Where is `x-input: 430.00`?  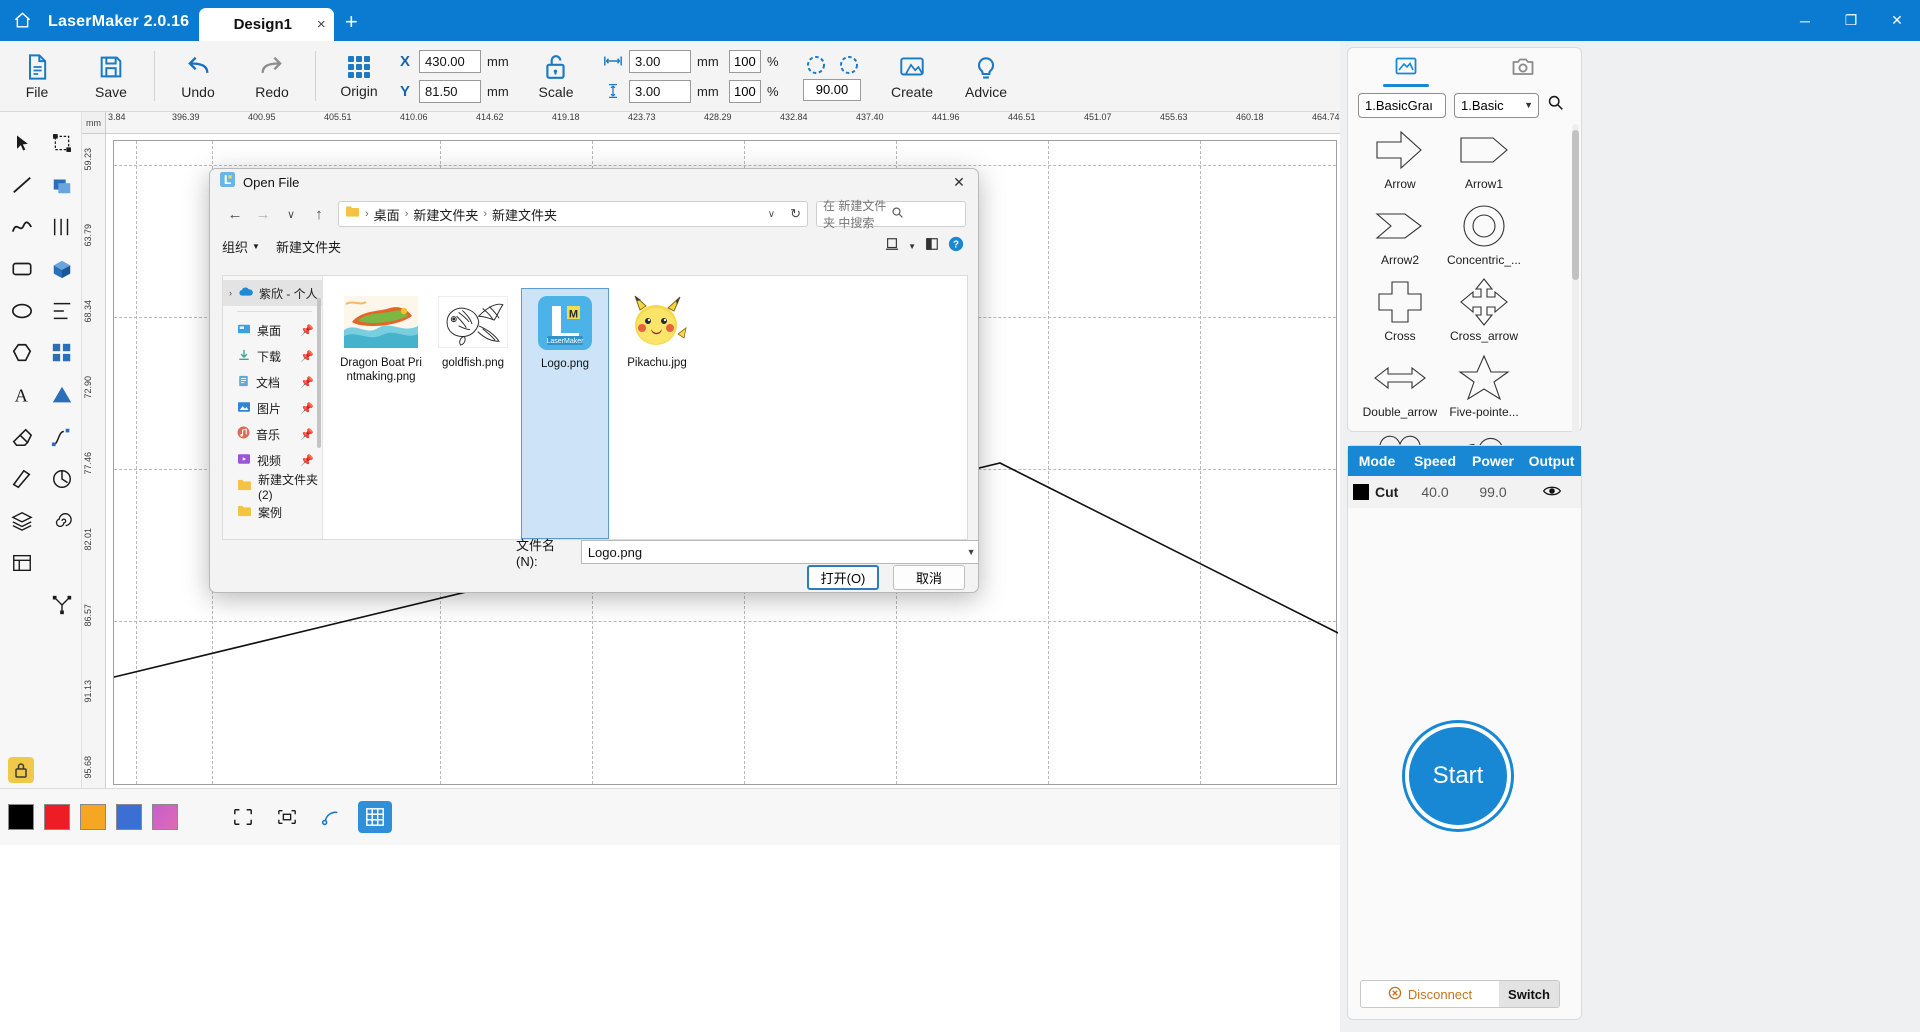
x-input: 430.00 is located at coordinates (450, 61).